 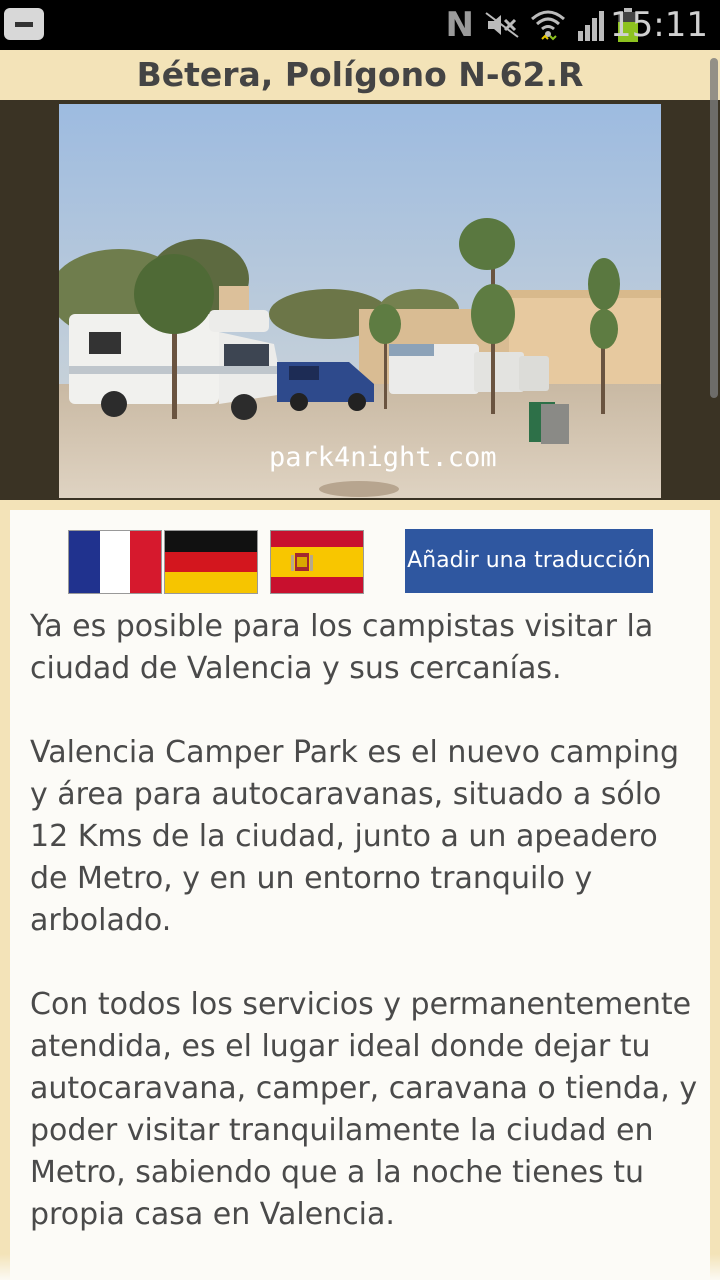 I want to click on nfc-icon: N, so click(x=459, y=25).